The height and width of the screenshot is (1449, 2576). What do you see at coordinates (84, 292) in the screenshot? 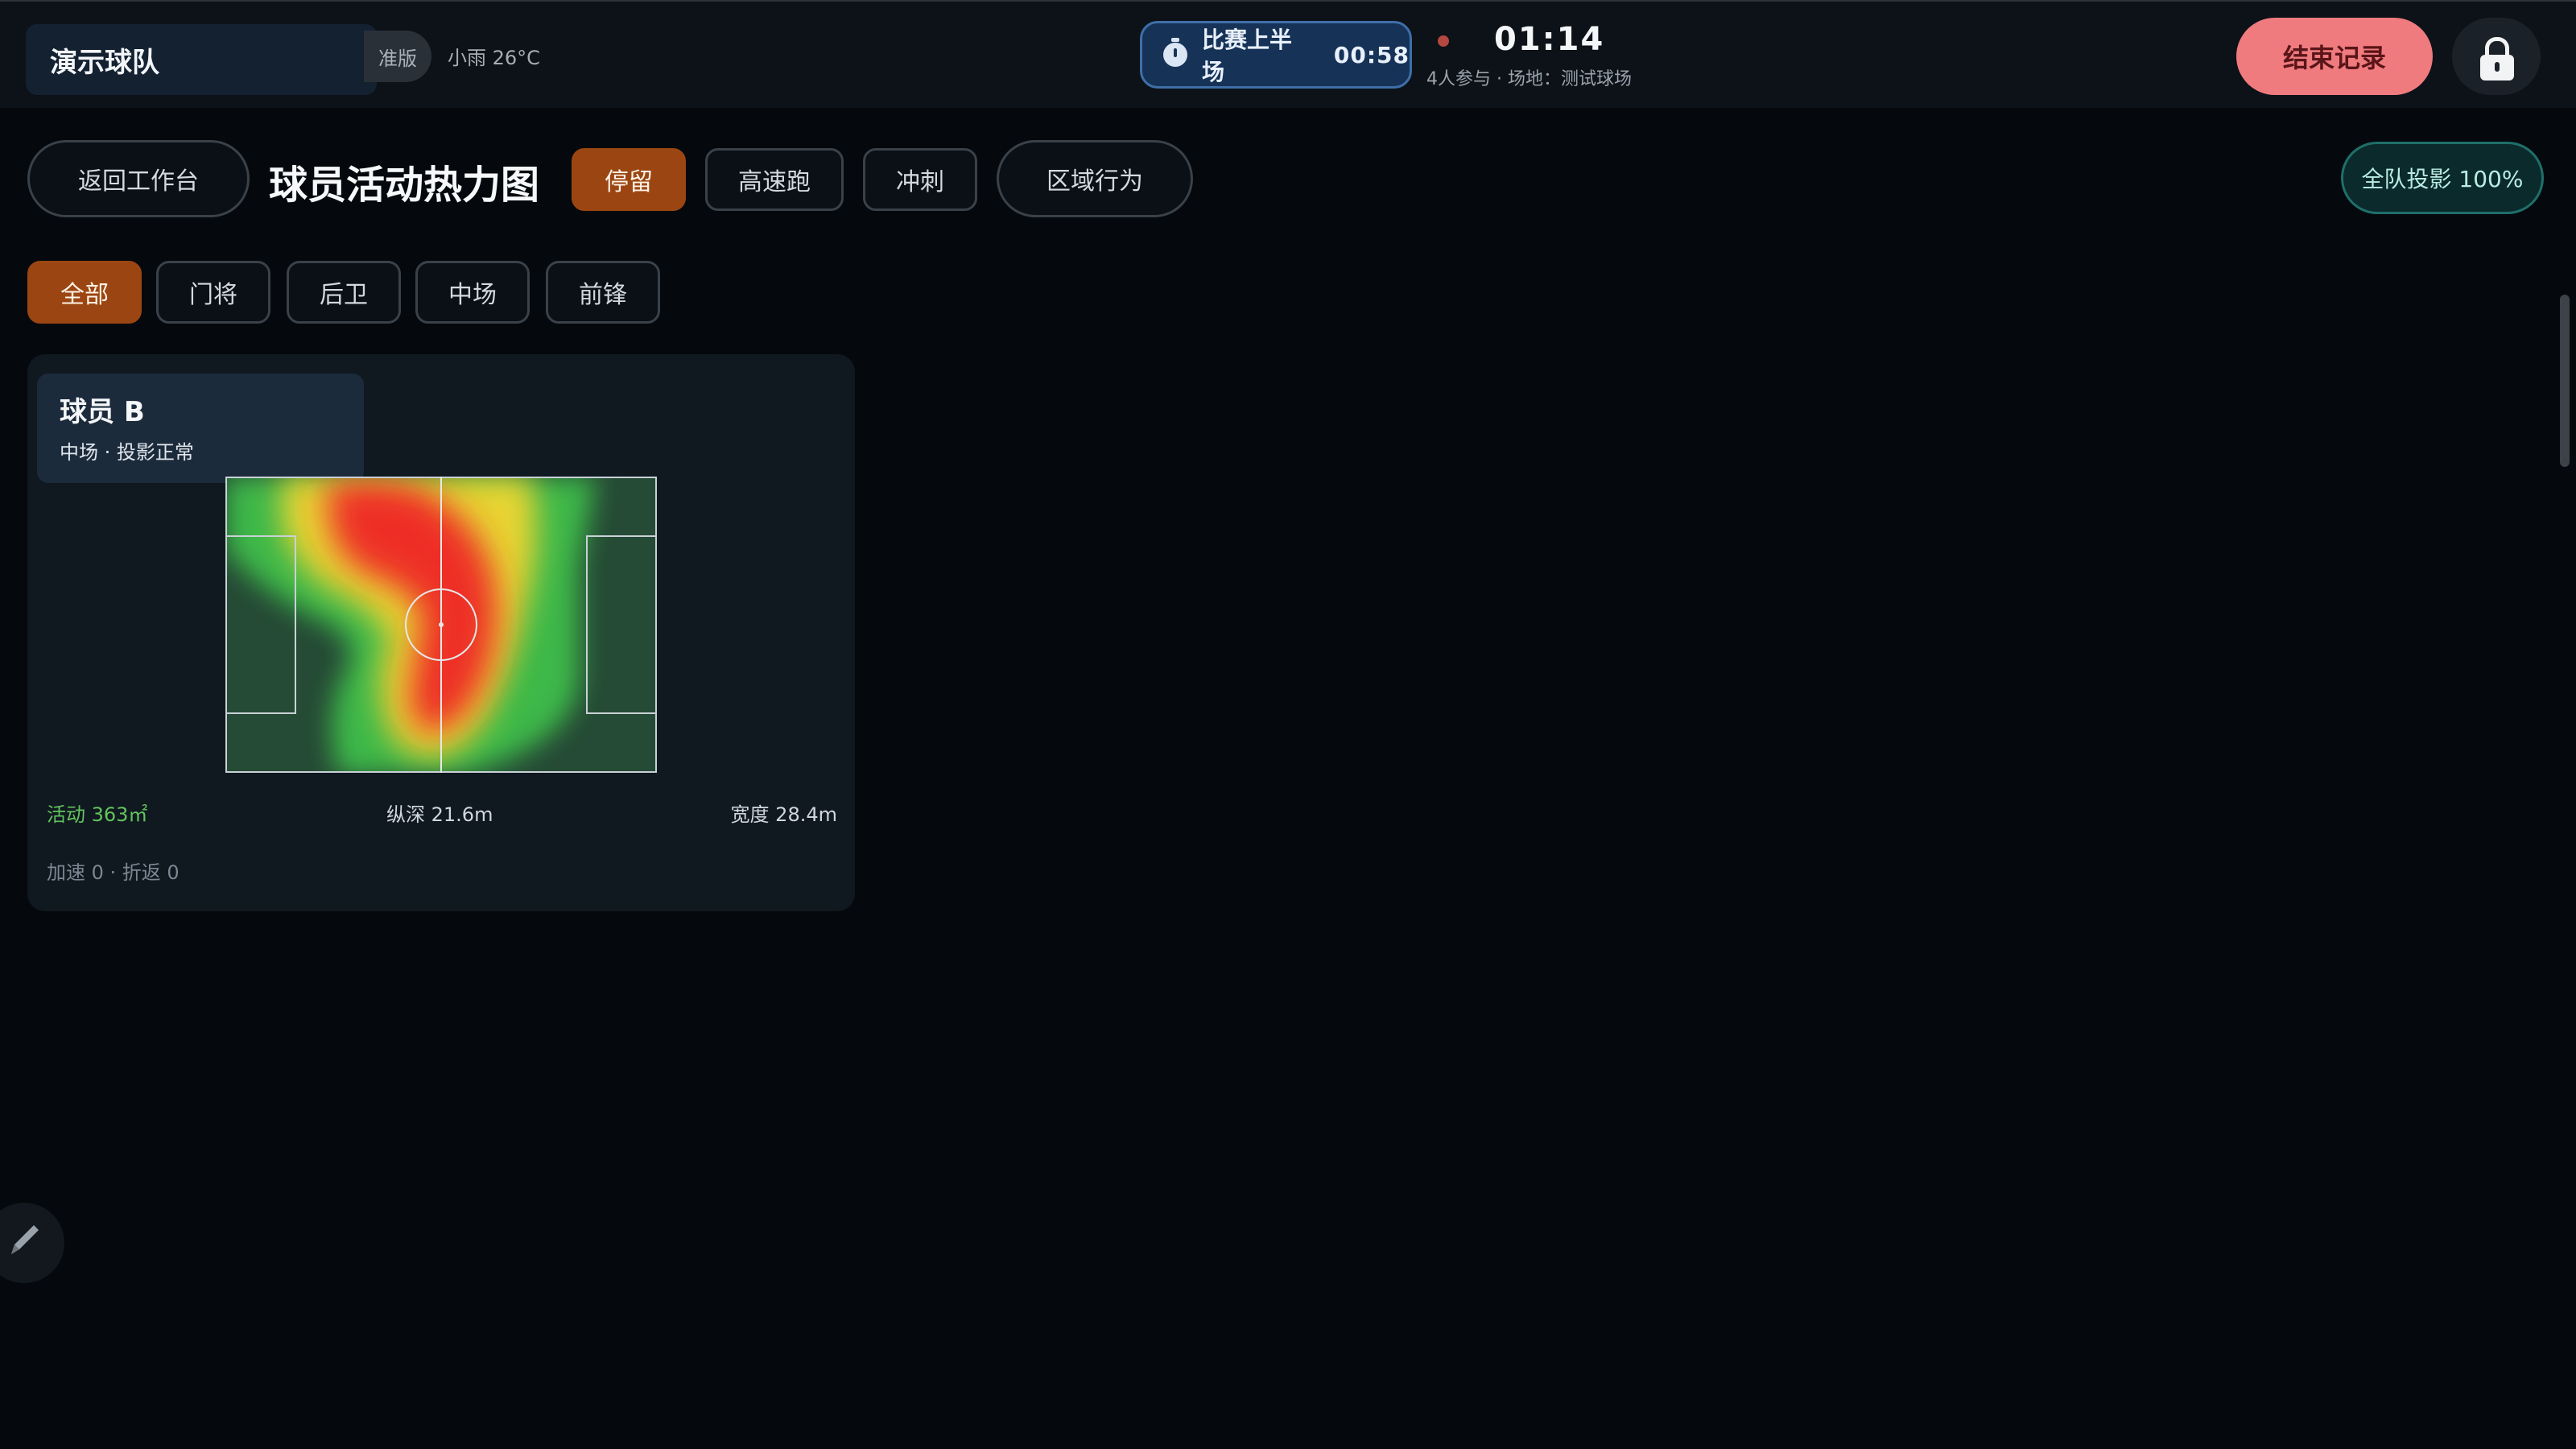
I see `filter-all: 全部` at bounding box center [84, 292].